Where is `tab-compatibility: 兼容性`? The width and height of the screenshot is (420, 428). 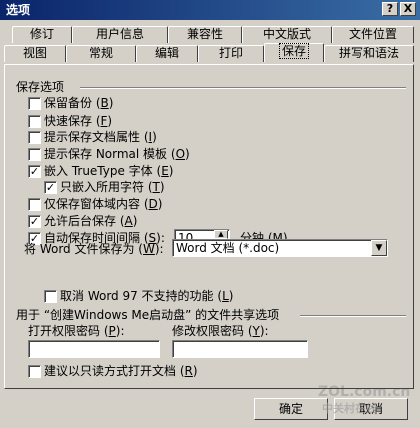 tab-compatibility: 兼容性 is located at coordinates (205, 34).